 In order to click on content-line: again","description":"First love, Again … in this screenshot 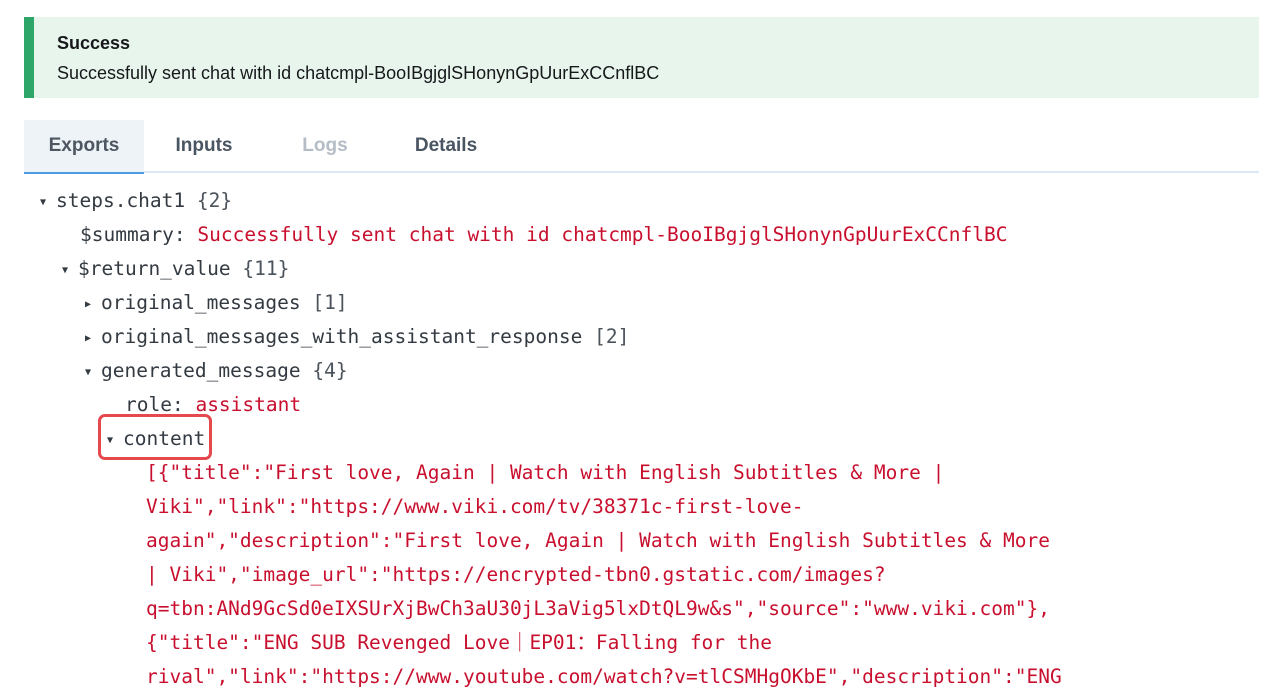, I will do `click(598, 540)`.